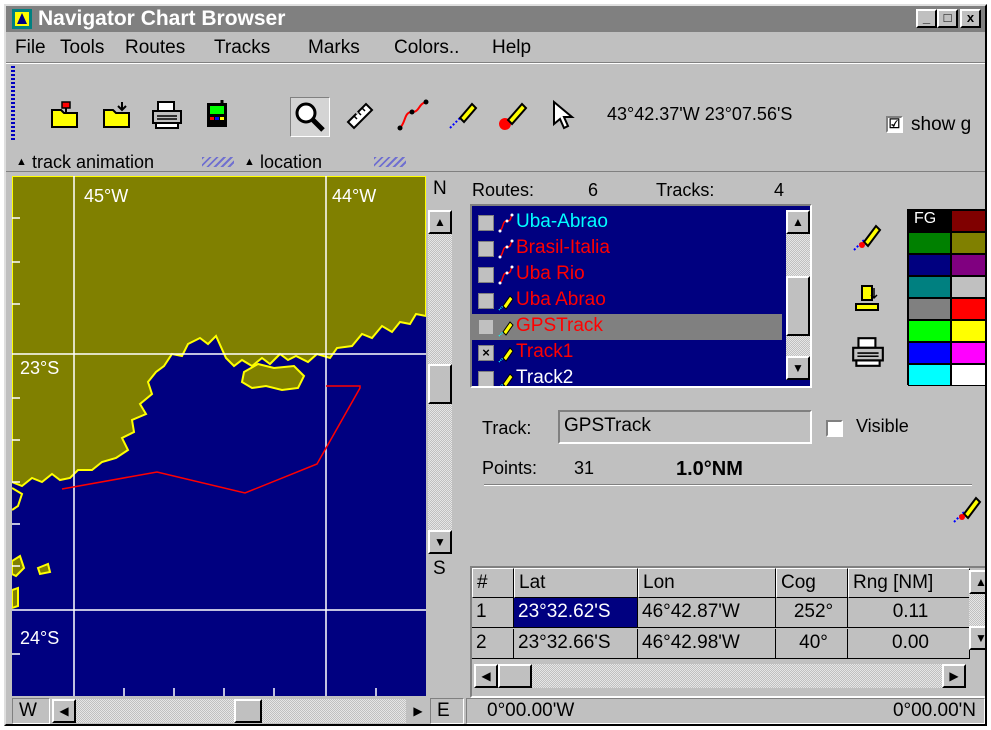  Describe the element at coordinates (155, 48) in the screenshot. I see `menu-routes: Routes` at that location.